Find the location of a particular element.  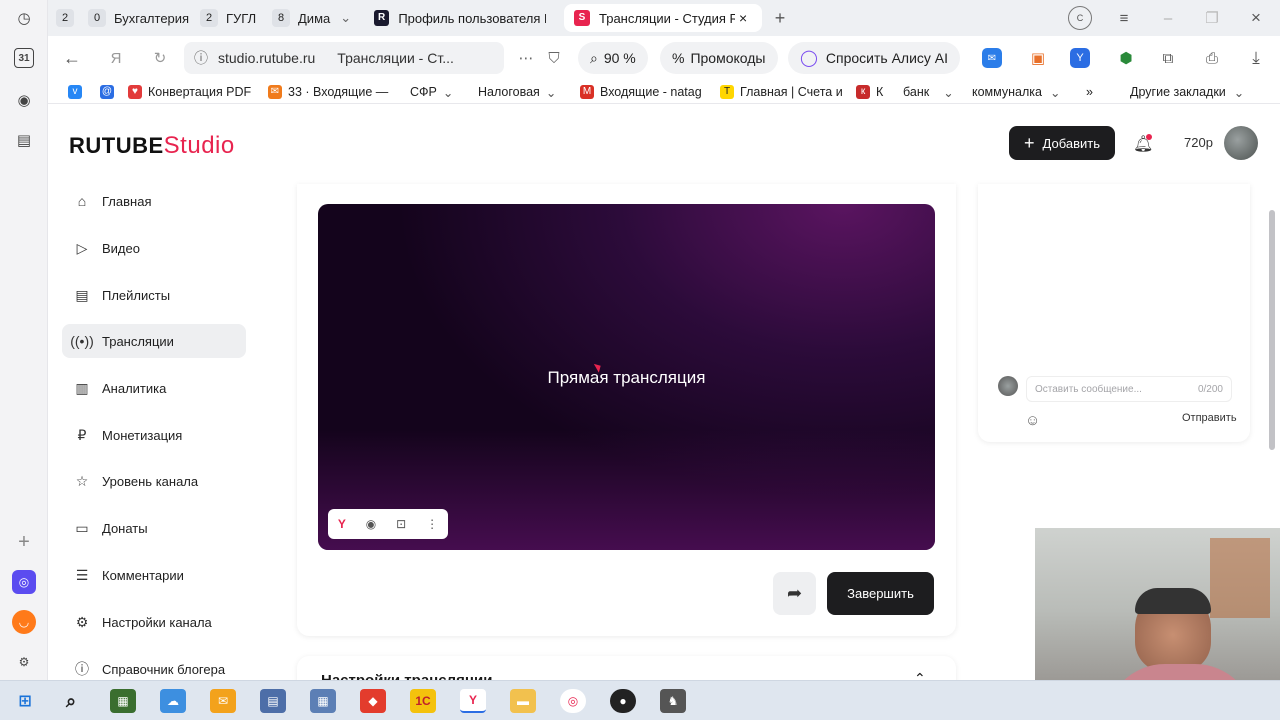

new-tab-icon: + is located at coordinates (780, 18).